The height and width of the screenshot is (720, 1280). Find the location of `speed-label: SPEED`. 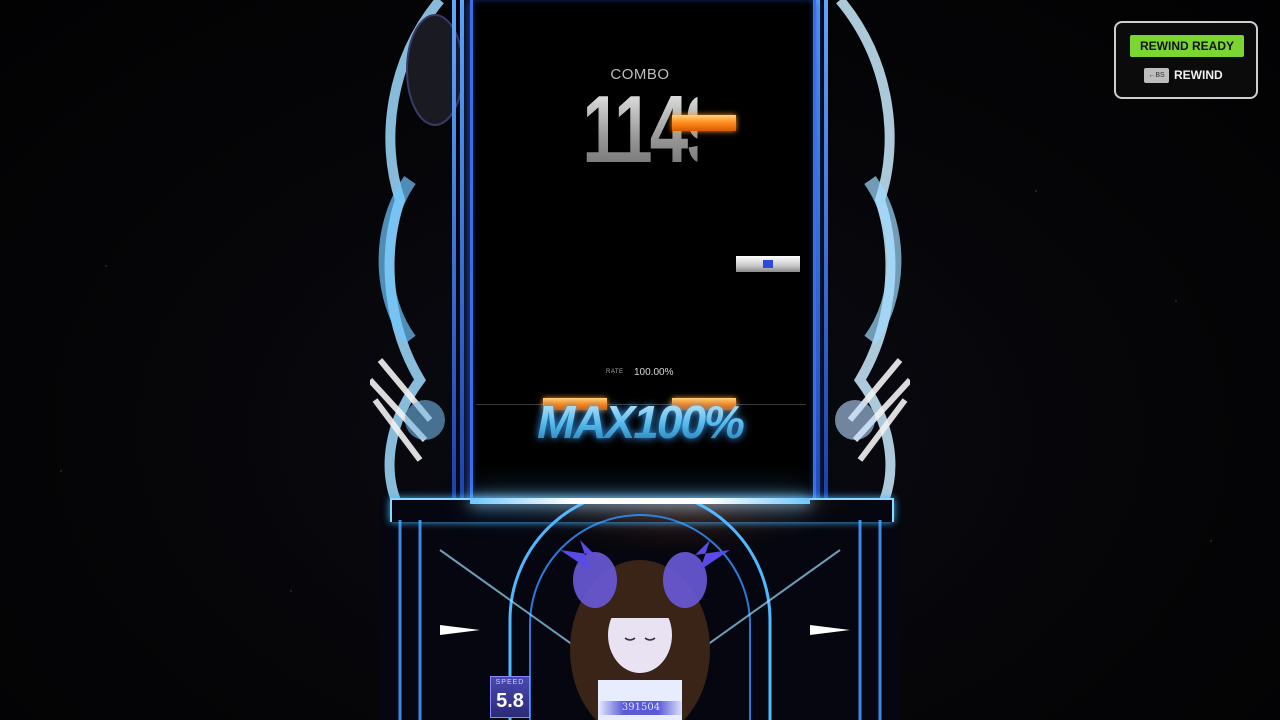

speed-label: SPEED is located at coordinates (510, 682).